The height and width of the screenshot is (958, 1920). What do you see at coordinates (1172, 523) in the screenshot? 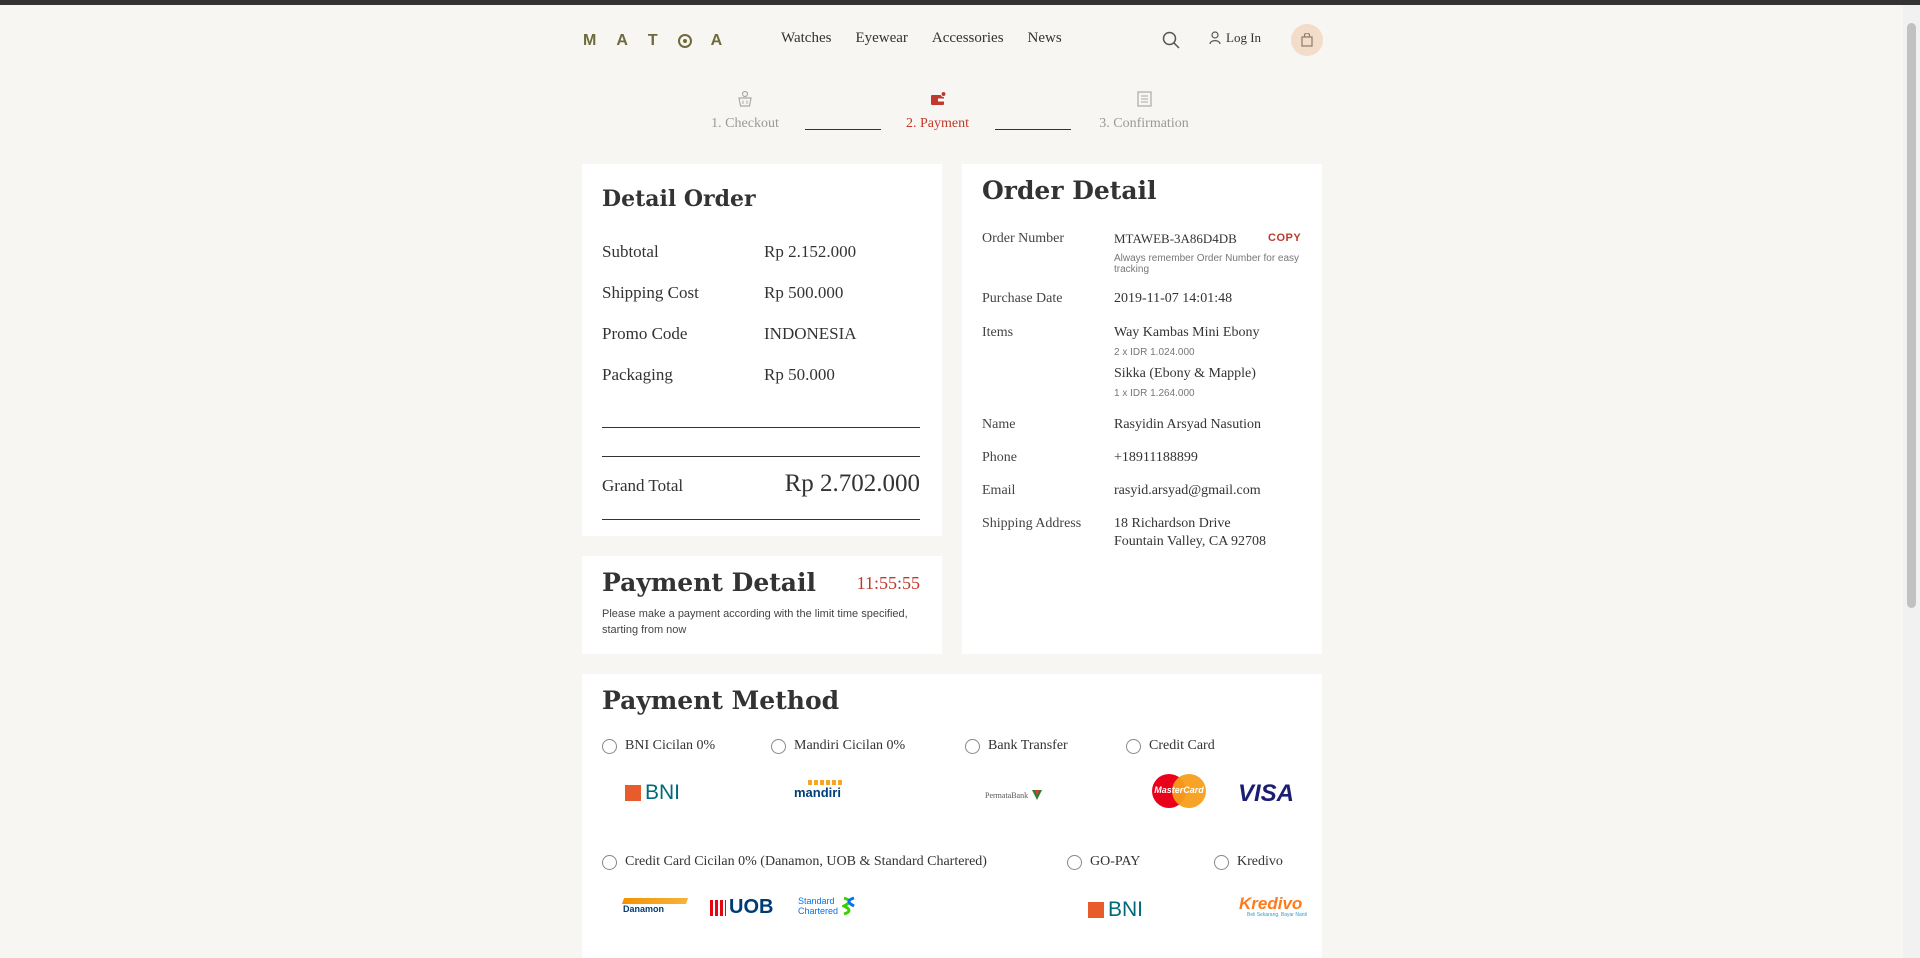
I see `shipping-address-line1: 18 Richardson Drive` at bounding box center [1172, 523].